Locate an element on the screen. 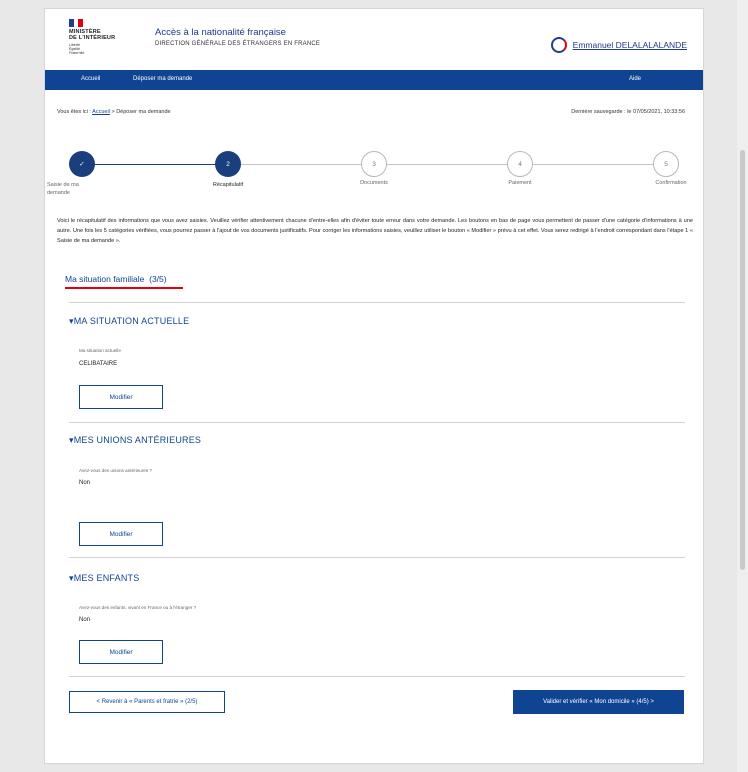 This screenshot has width=748, height=772. block-heading-current-situation: ▾MA SITUATION ACTUELLE is located at coordinates (129, 321).